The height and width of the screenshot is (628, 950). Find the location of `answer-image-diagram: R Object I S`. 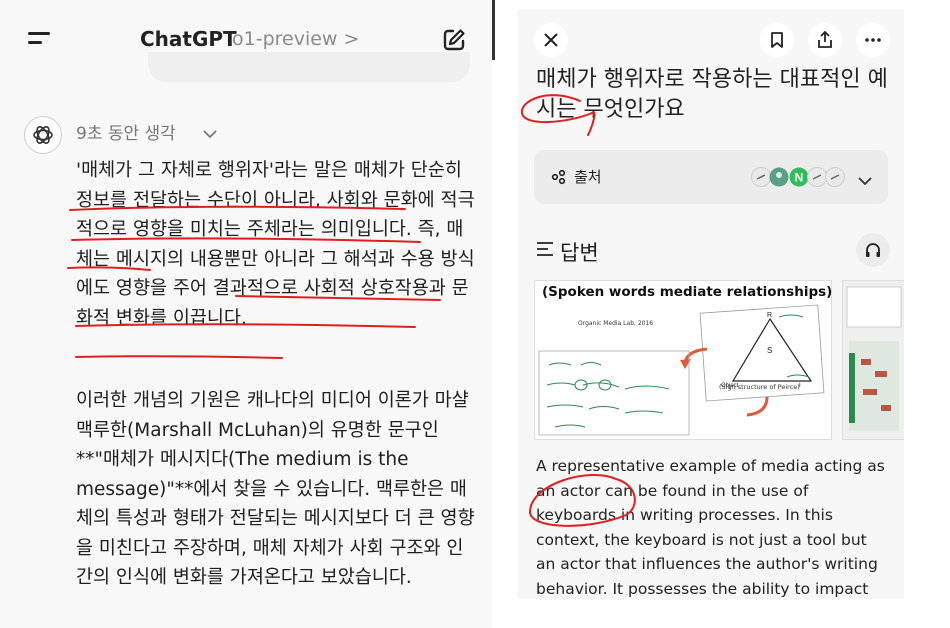

answer-image-diagram: R Object I S is located at coordinates (683, 360).